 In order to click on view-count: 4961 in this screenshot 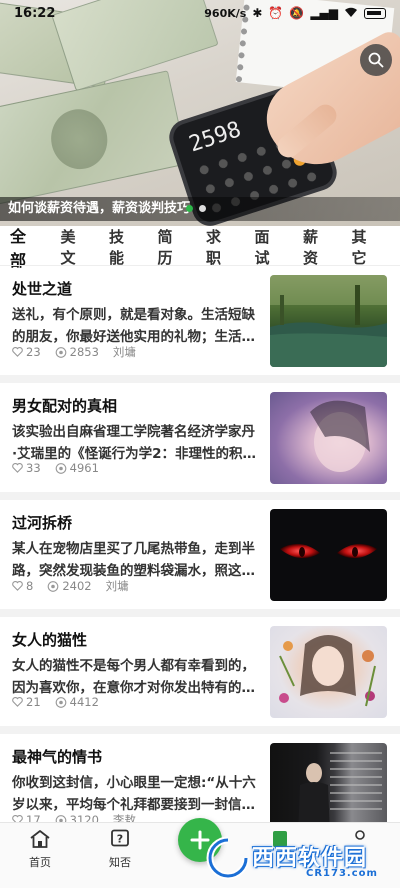, I will do `click(84, 468)`.